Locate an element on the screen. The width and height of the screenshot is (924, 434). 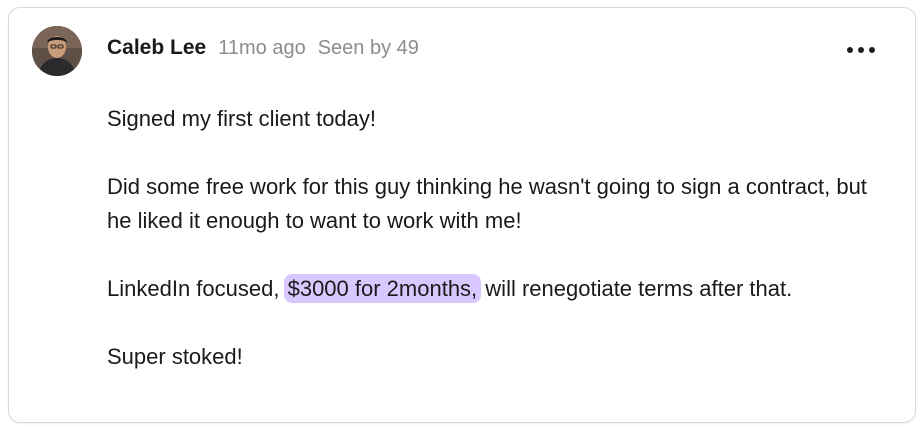
post-timestamp: 11mo ago is located at coordinates (262, 48).